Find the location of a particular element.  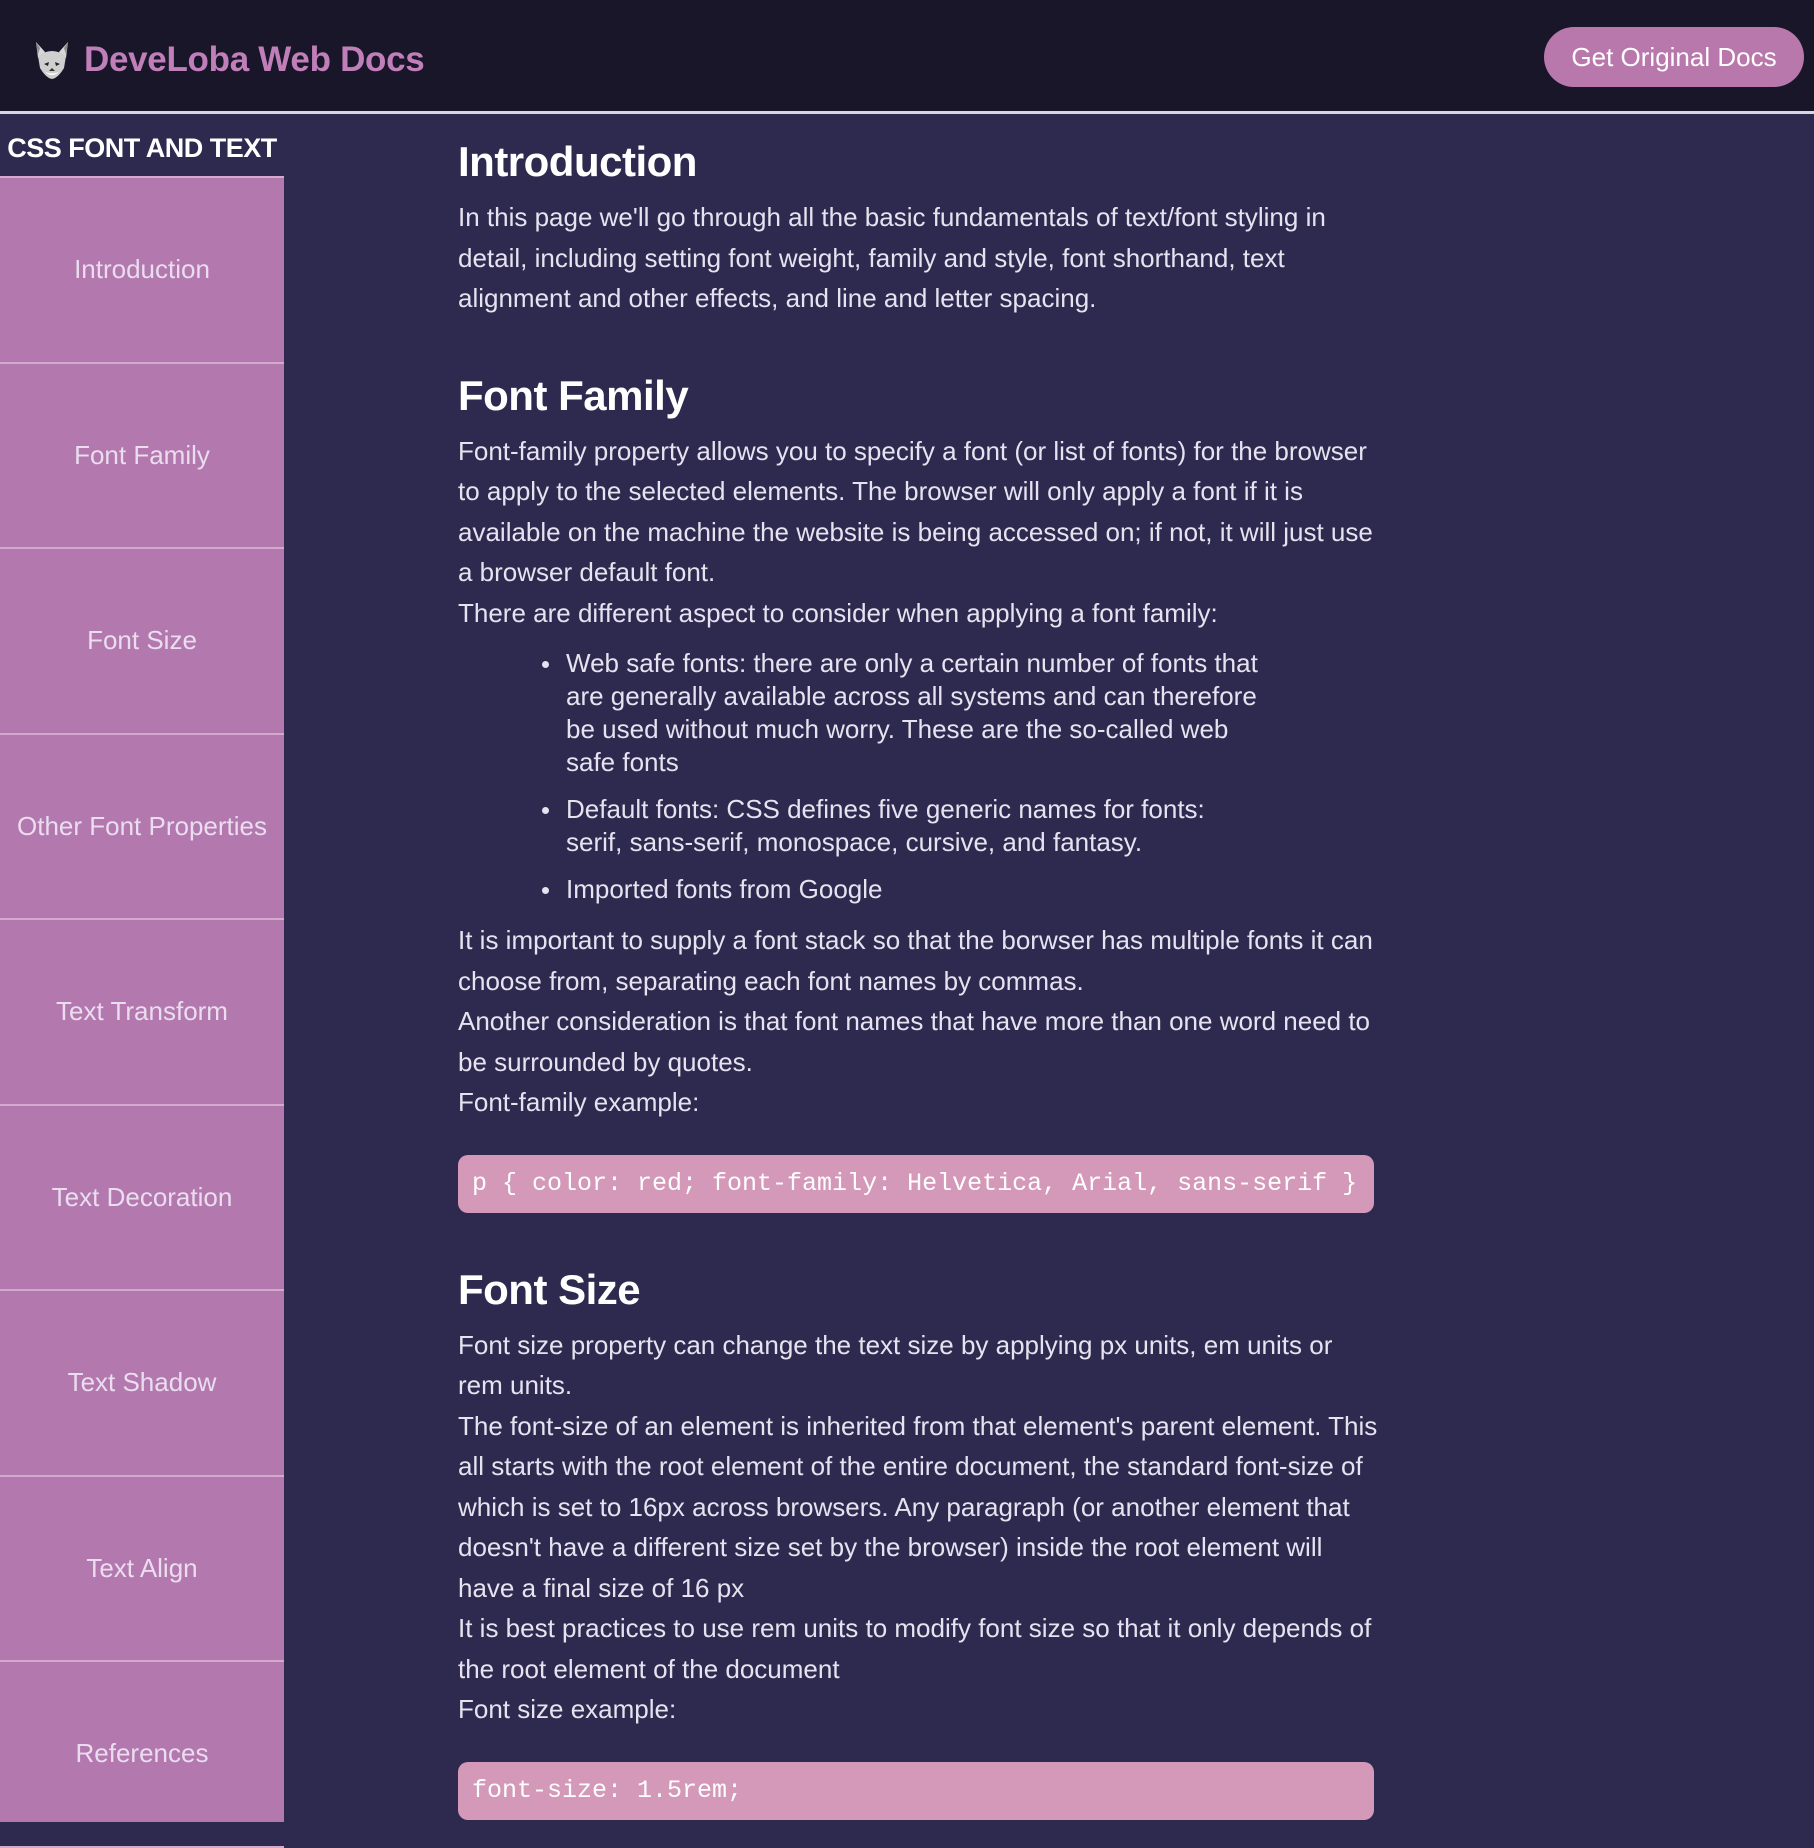

top-header: DeveLoba Web Docs Get Original Docs is located at coordinates (907, 57).